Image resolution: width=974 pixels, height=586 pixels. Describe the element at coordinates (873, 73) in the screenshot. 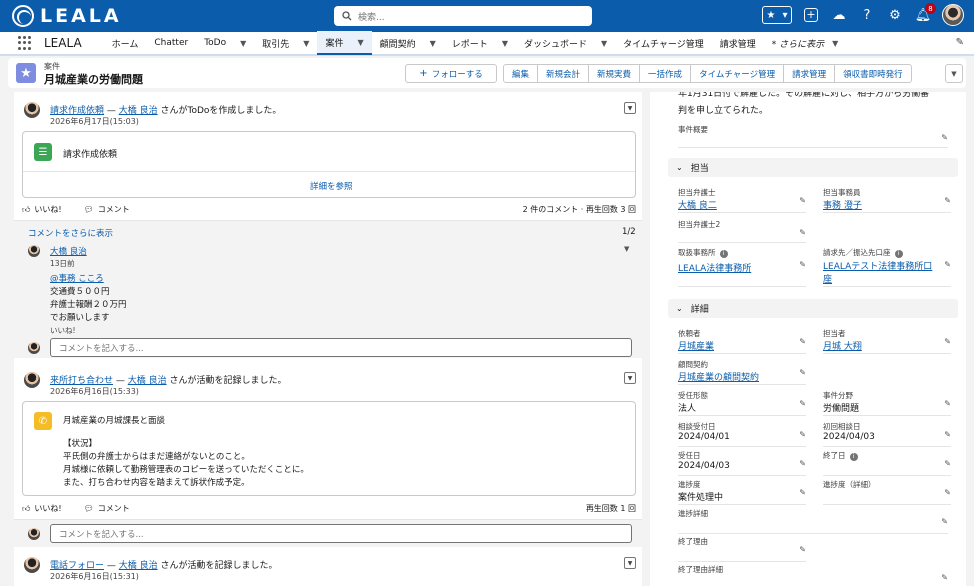

I see `action-receipt: 領収書即時発行` at that location.